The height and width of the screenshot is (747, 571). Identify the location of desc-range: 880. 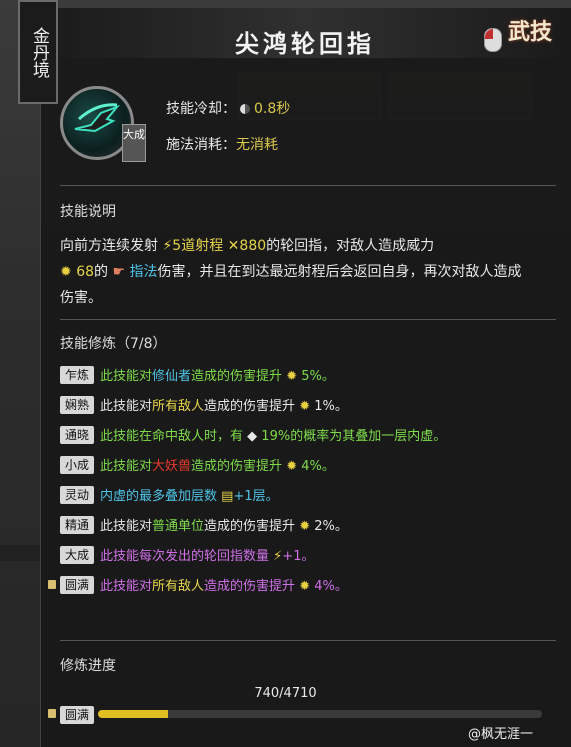
(253, 246).